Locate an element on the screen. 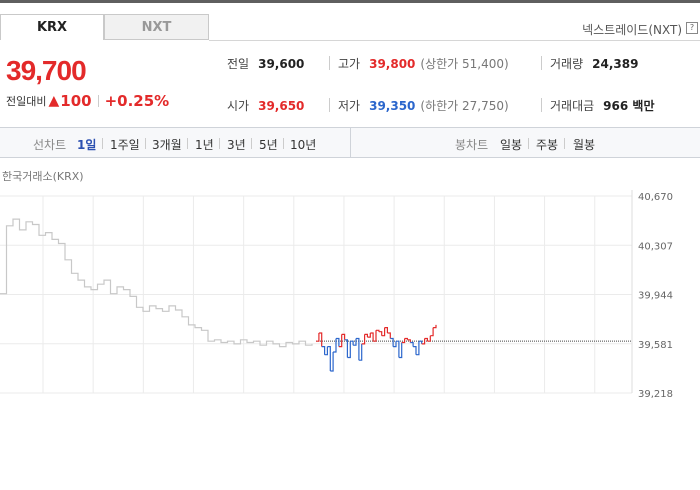  prior-price-line is located at coordinates (156, 283).